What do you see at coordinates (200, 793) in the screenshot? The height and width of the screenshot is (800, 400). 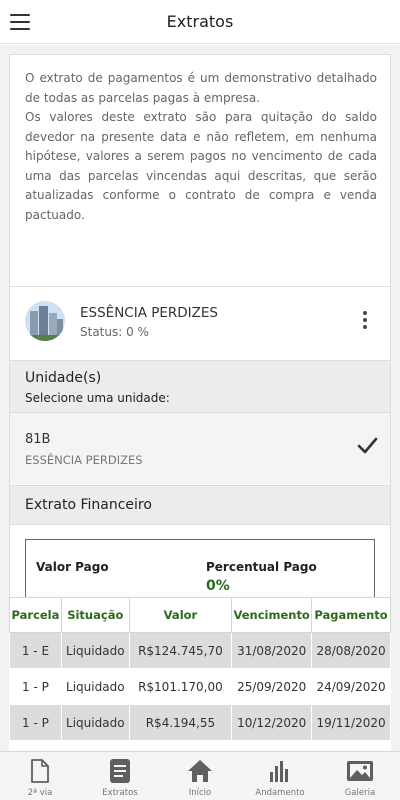 I see `tab-label: Início` at bounding box center [200, 793].